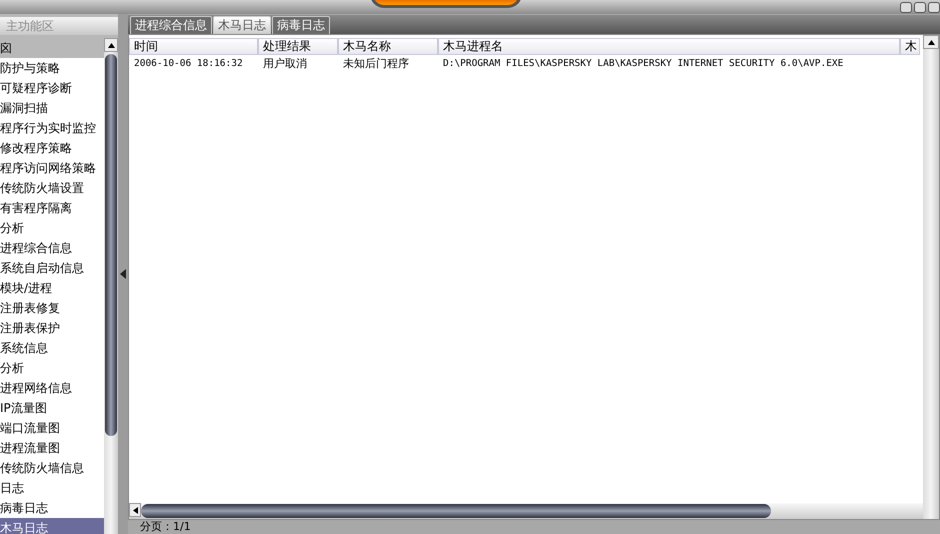 This screenshot has width=940, height=534. What do you see at coordinates (52, 408) in the screenshot?
I see `sidebar-item: IP流量图` at bounding box center [52, 408].